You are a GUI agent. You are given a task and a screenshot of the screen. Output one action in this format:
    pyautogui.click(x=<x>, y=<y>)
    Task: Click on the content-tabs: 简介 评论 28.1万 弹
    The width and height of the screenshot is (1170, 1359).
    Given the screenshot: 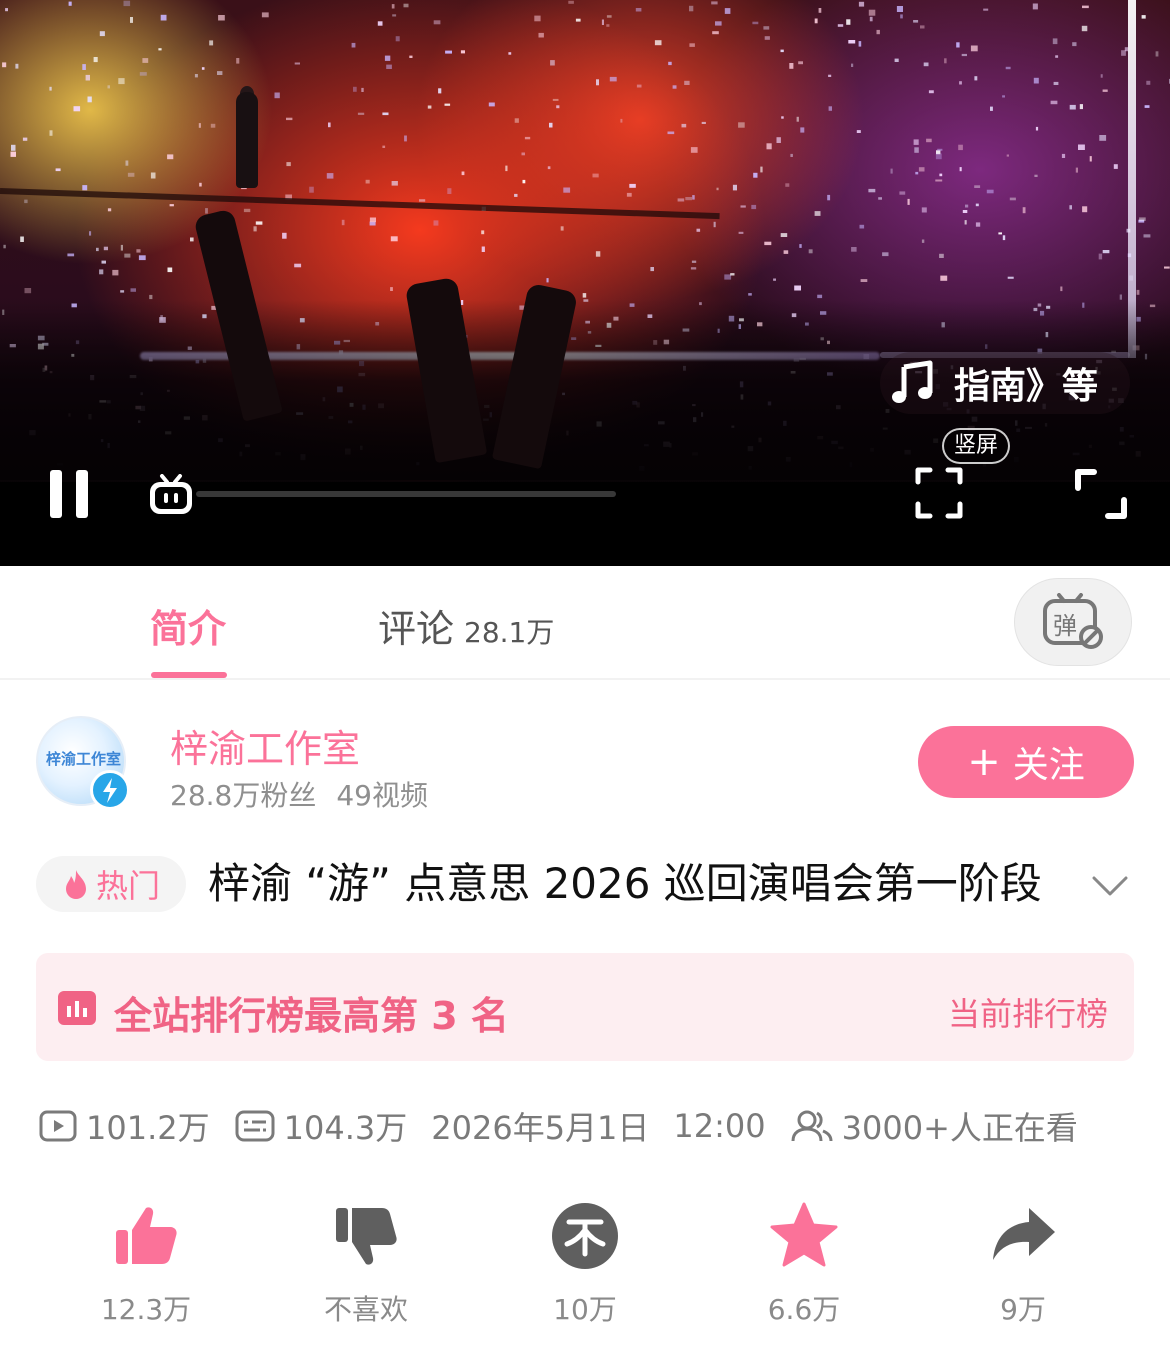 What is the action you would take?
    pyautogui.click(x=585, y=623)
    